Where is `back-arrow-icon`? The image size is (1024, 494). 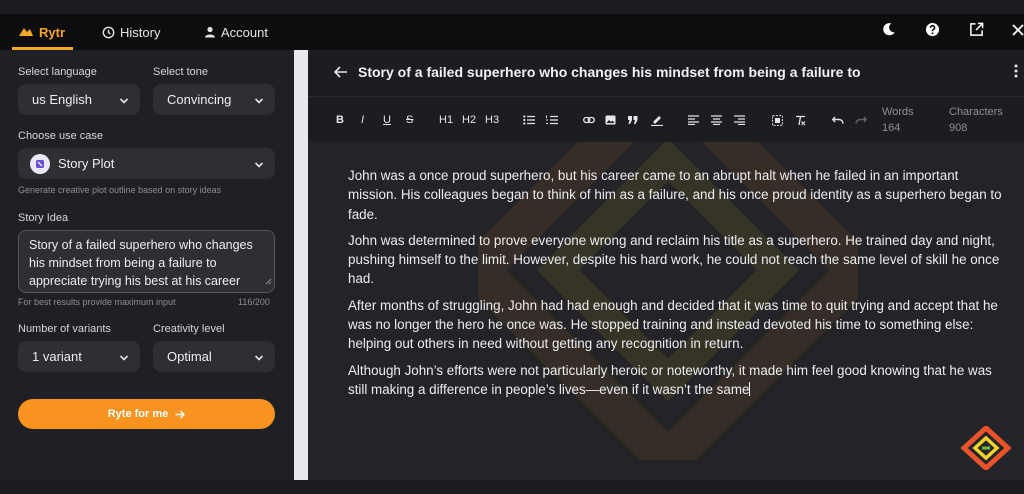 back-arrow-icon is located at coordinates (340, 74).